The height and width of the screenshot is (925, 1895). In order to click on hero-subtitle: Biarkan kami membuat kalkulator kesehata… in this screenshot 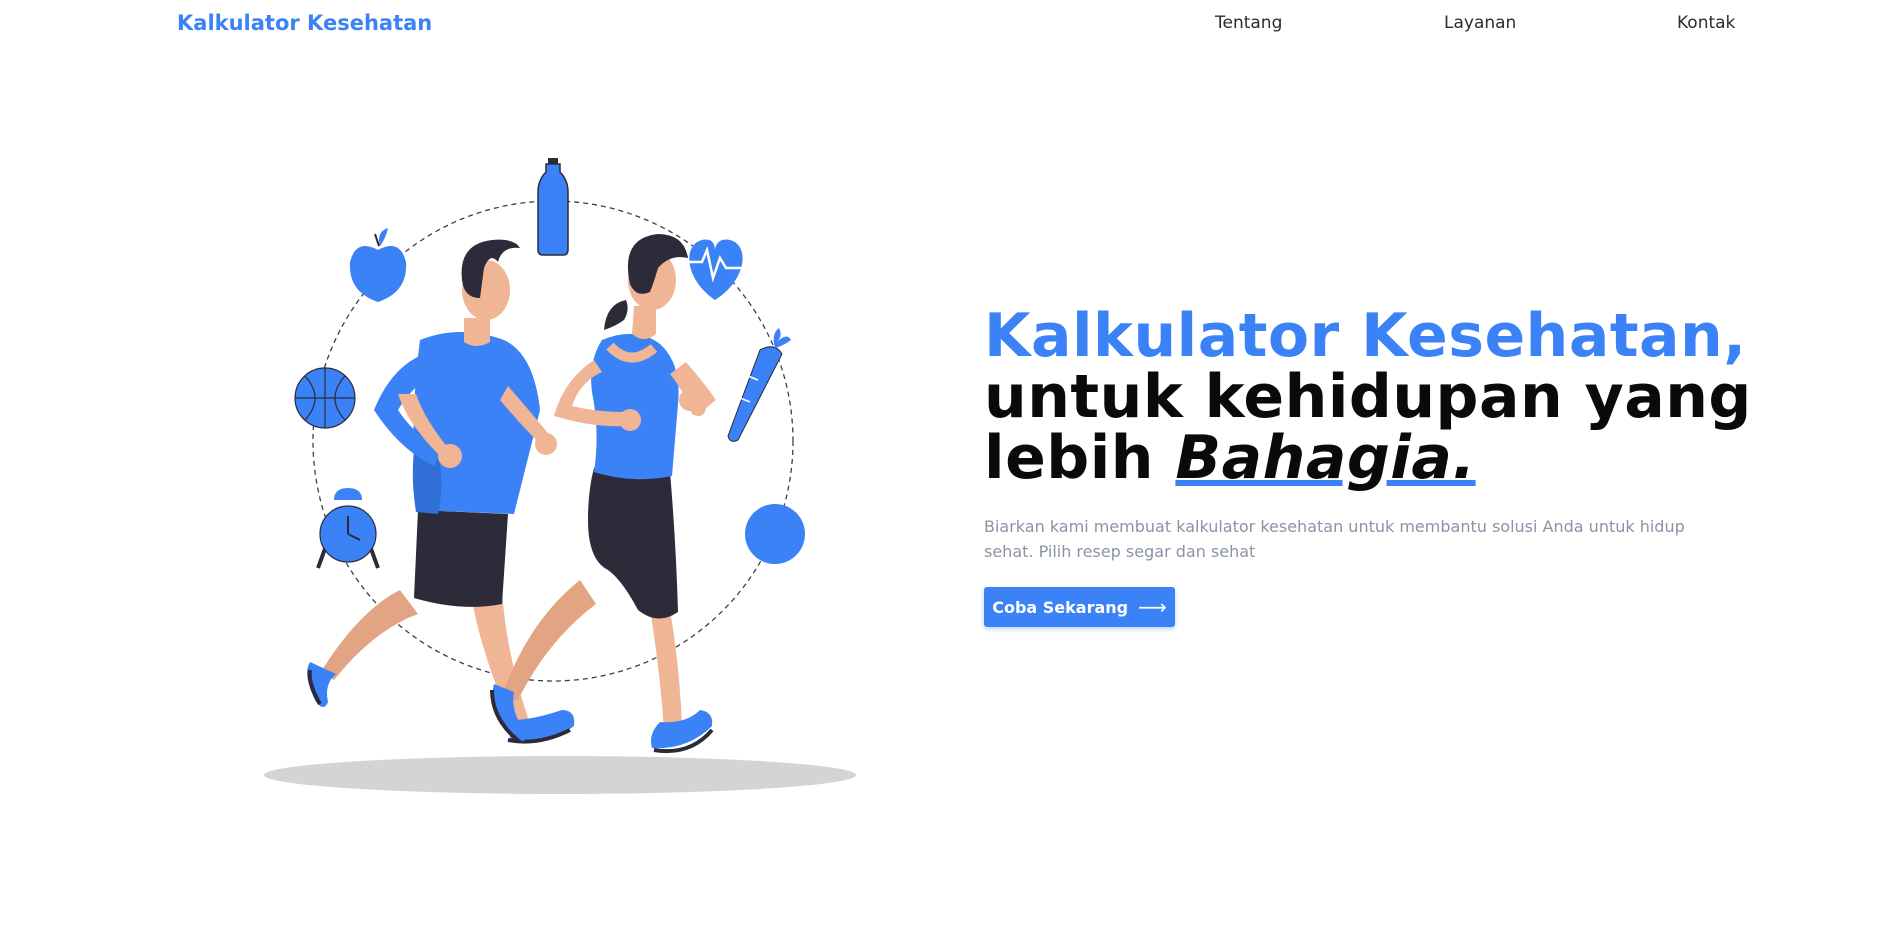, I will do `click(1334, 539)`.